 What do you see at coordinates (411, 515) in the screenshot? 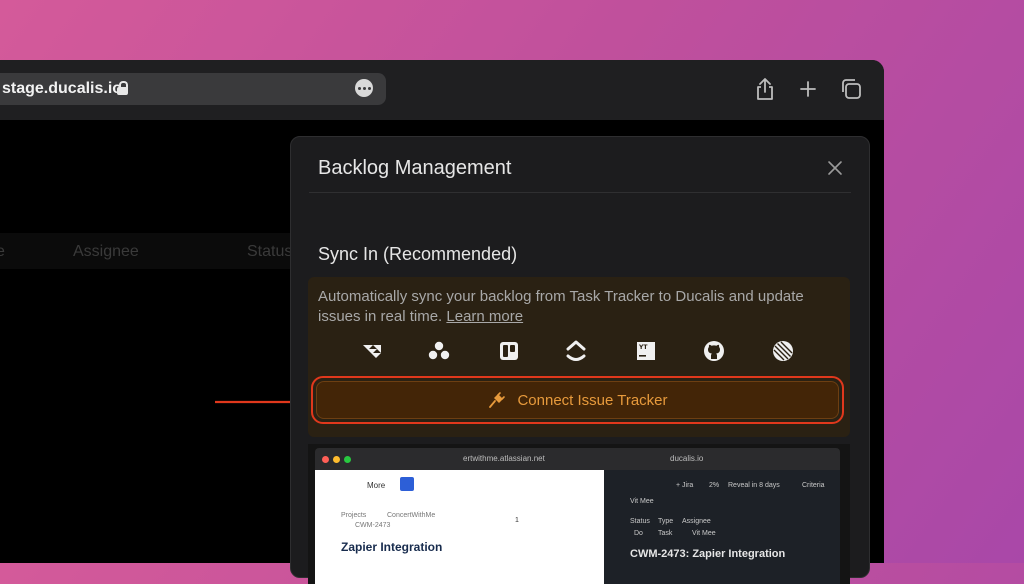
I see `preview-breadcrumb-project: ConcertWithMe` at bounding box center [411, 515].